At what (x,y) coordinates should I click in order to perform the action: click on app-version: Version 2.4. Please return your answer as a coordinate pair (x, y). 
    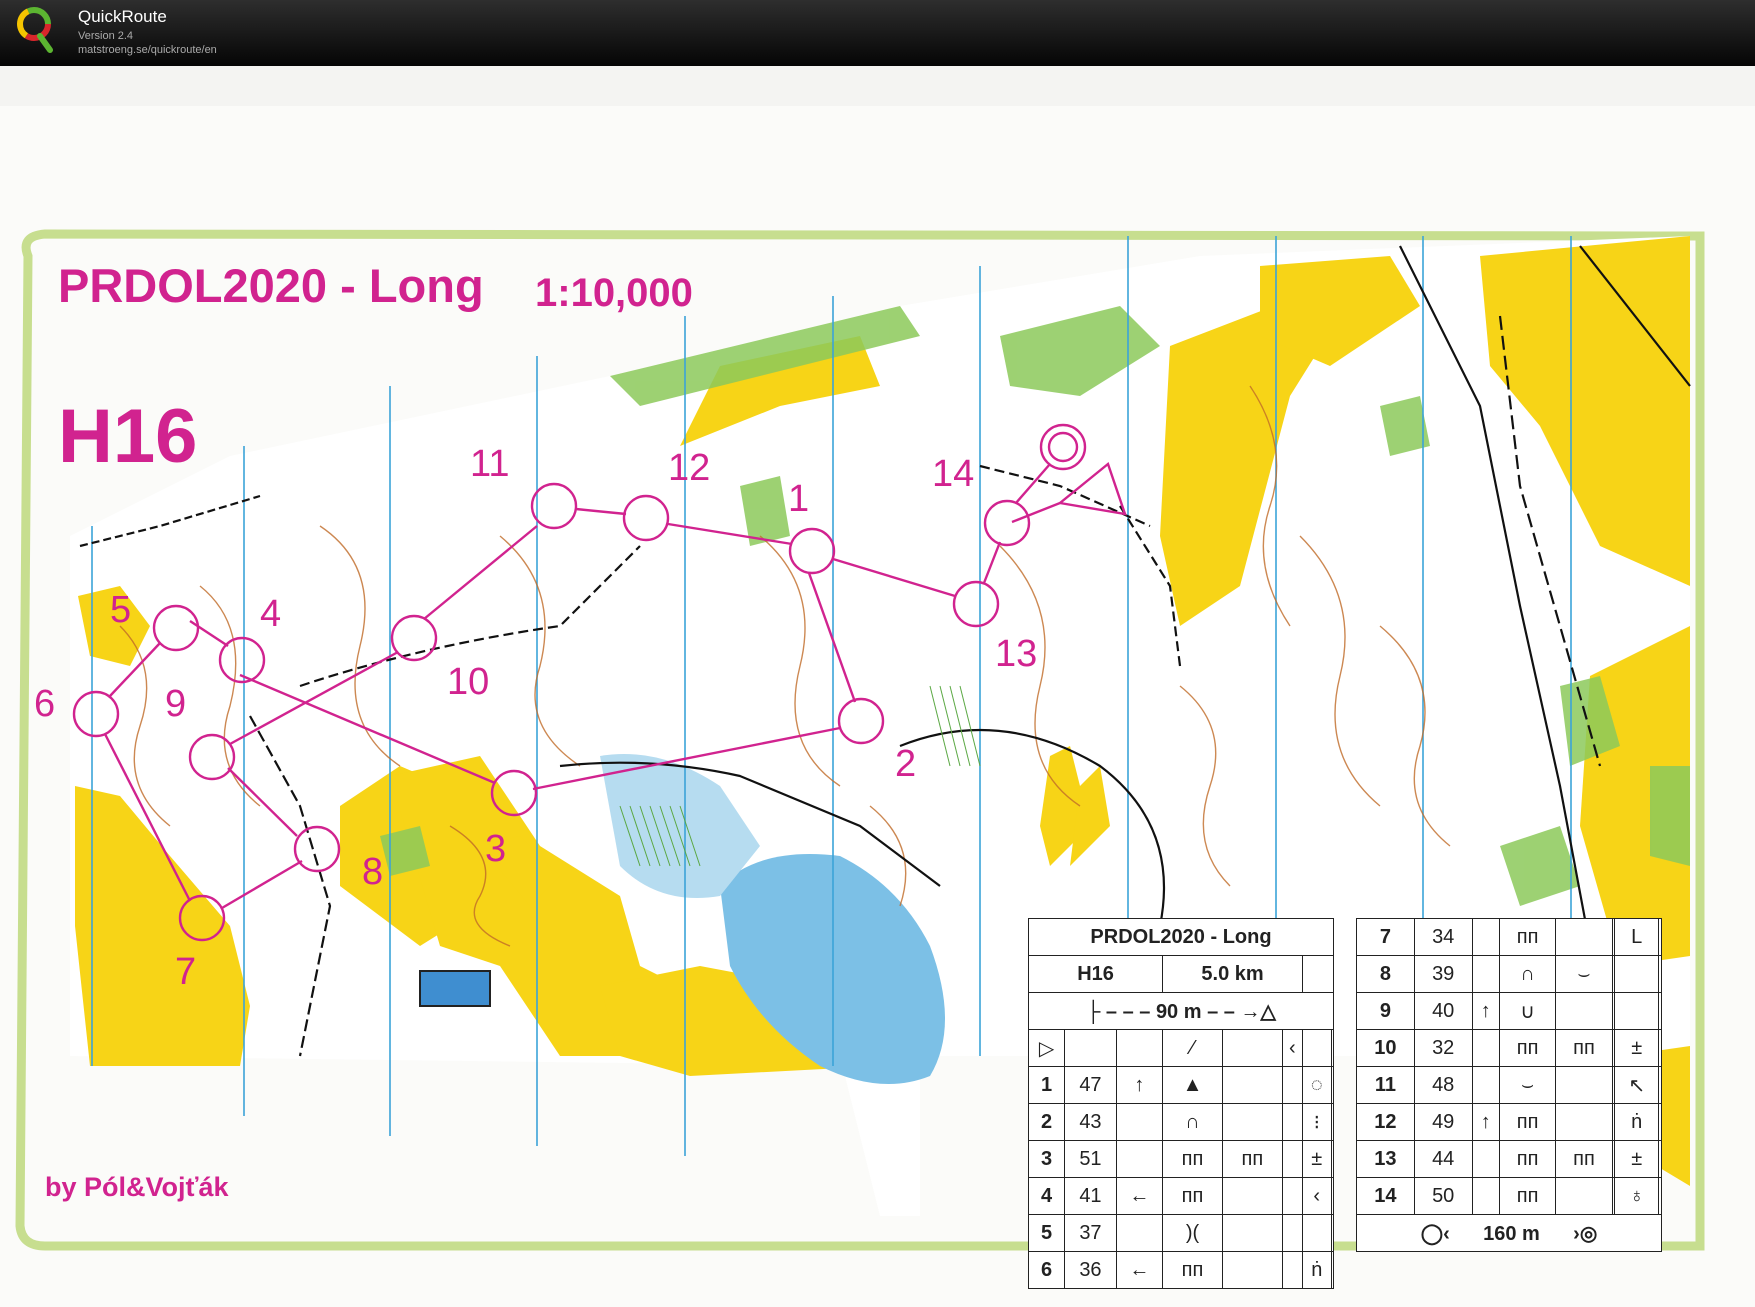
    Looking at the image, I should click on (106, 36).